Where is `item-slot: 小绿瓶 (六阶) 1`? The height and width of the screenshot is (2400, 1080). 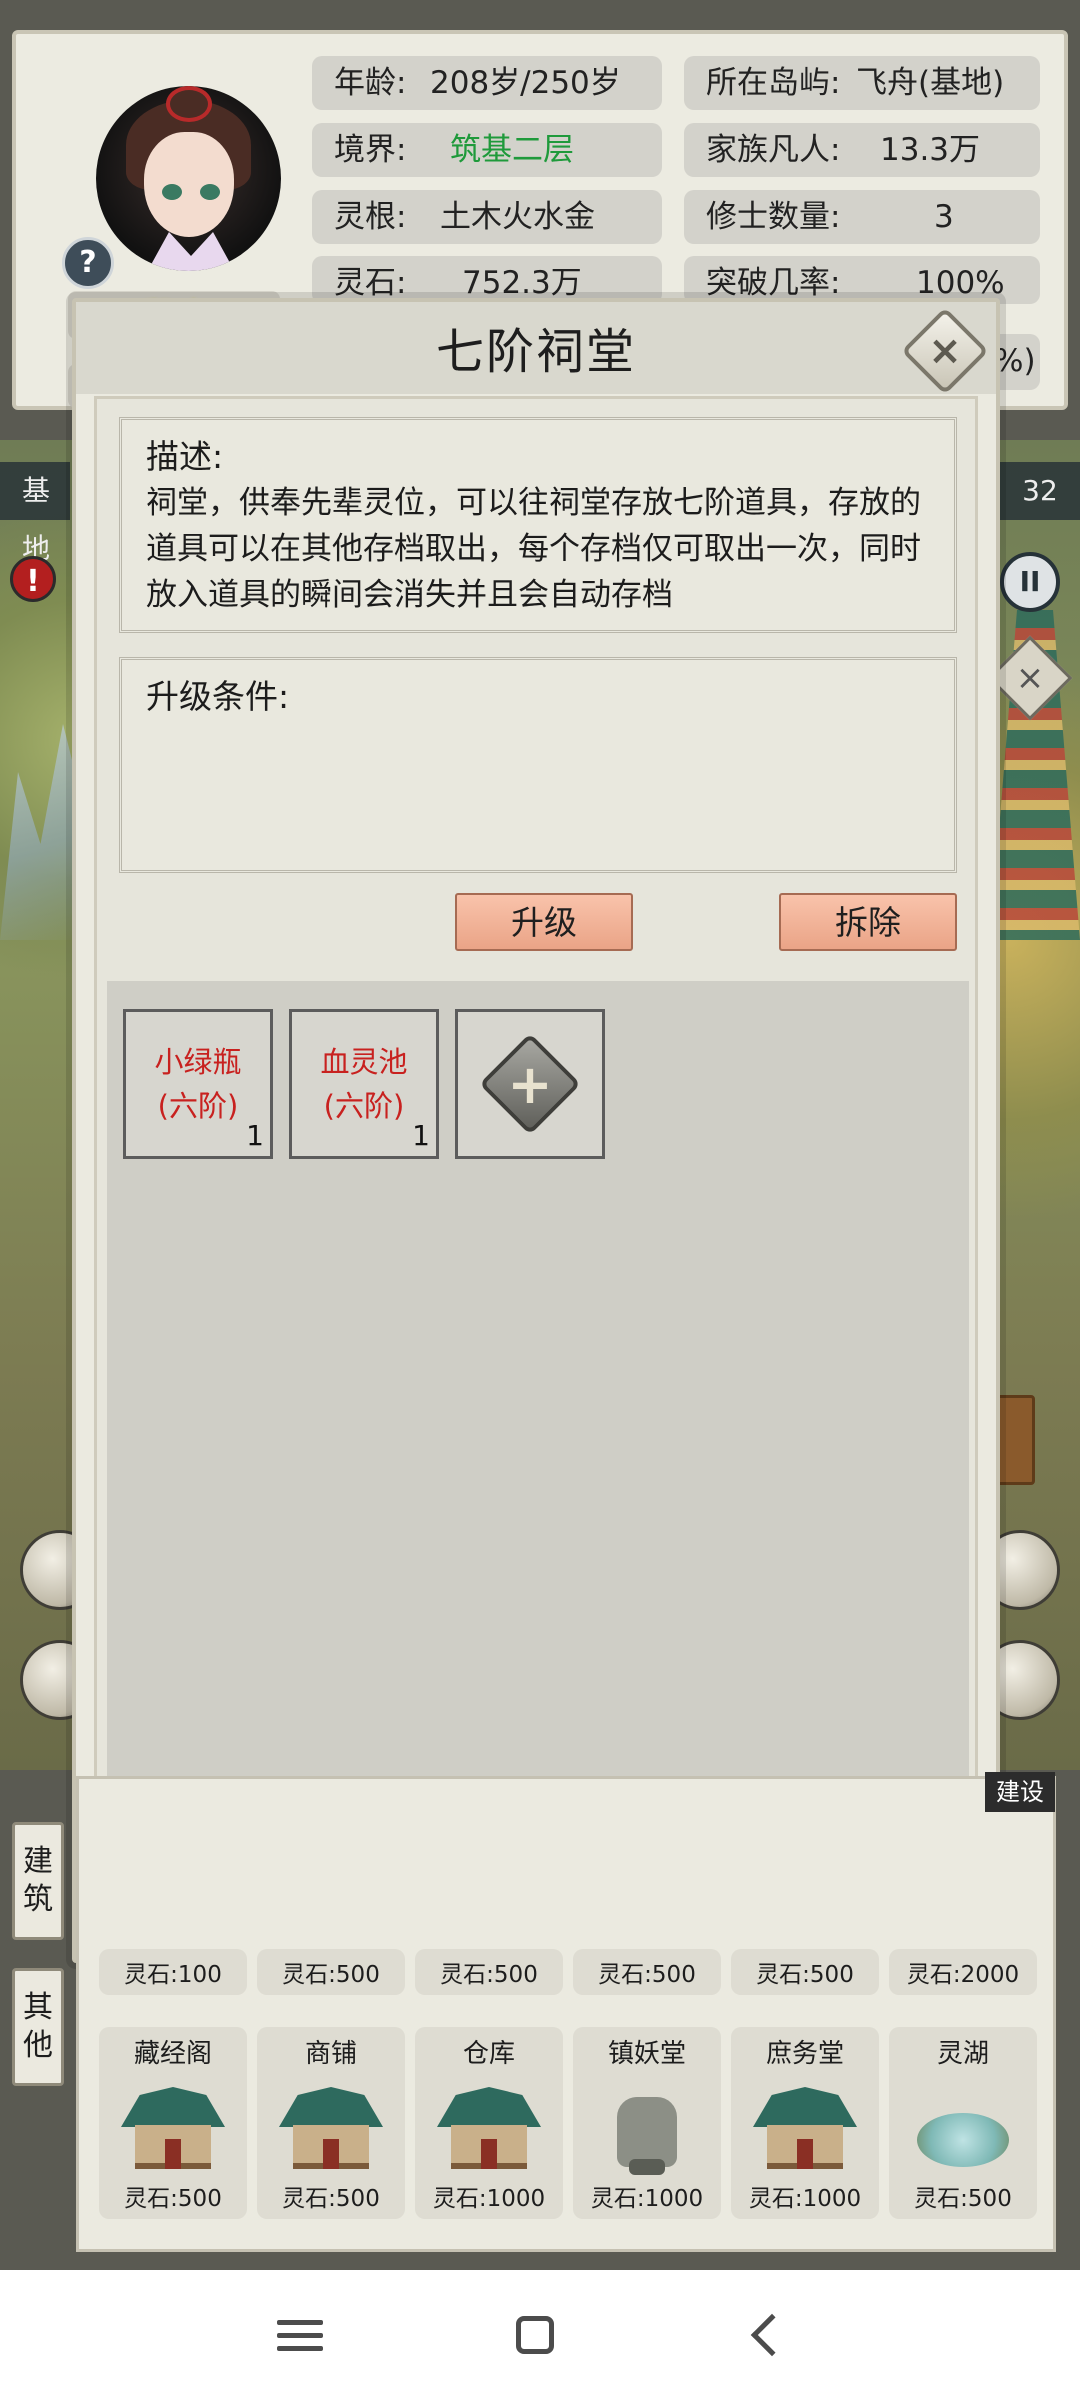 item-slot: 小绿瓶 (六阶) 1 is located at coordinates (198, 1084).